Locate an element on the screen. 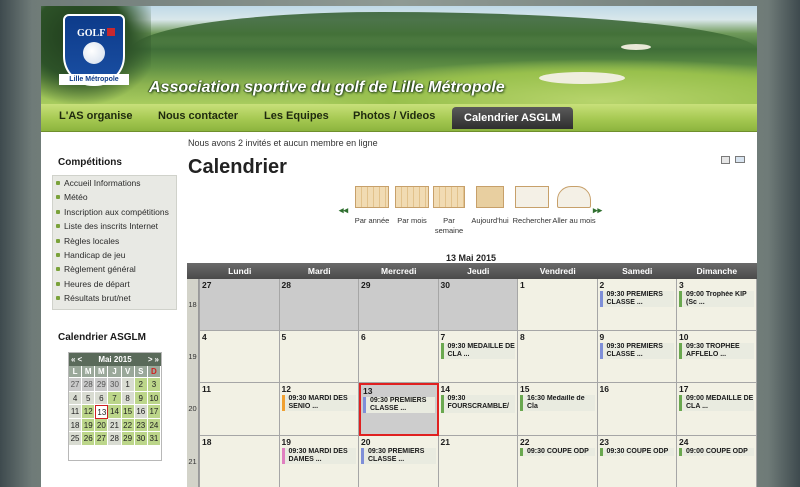 The width and height of the screenshot is (800, 487). mini-day: 8 is located at coordinates (128, 398).